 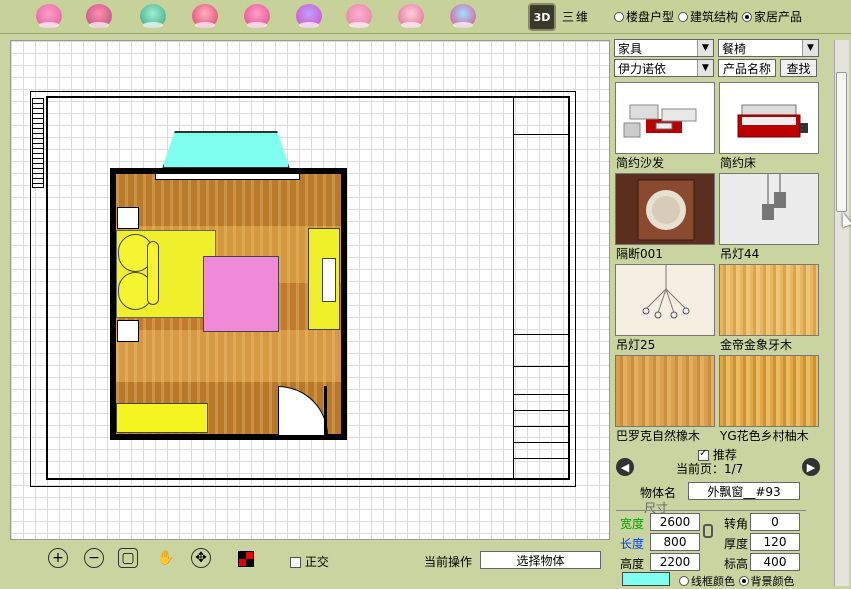 What do you see at coordinates (309, 16) in the screenshot?
I see `shoe-icon` at bounding box center [309, 16].